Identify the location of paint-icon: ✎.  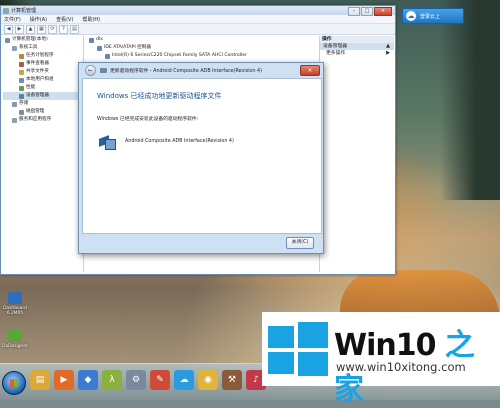
(160, 380).